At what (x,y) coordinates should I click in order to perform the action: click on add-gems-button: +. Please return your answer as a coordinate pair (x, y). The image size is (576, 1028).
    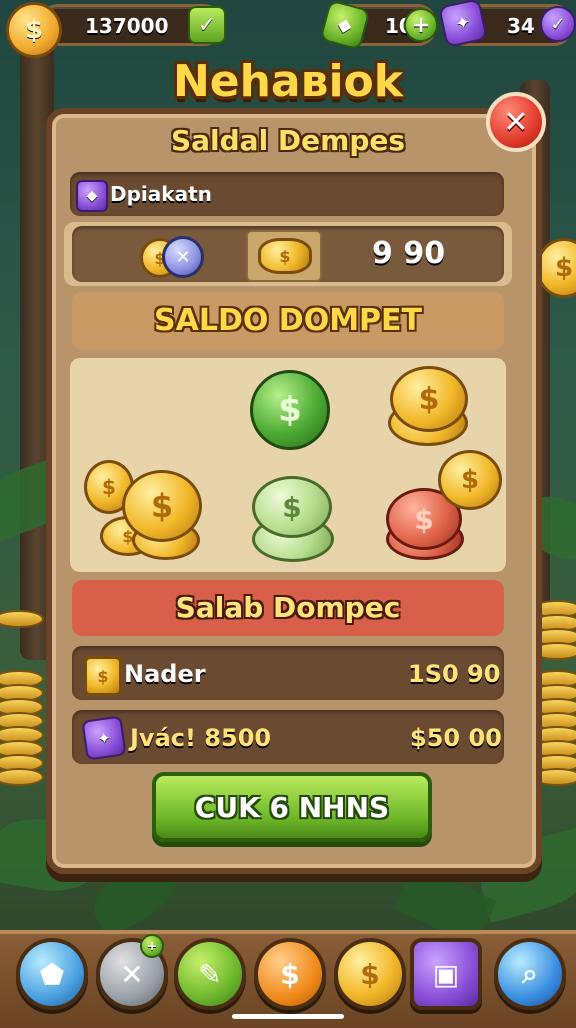
    Looking at the image, I should click on (421, 25).